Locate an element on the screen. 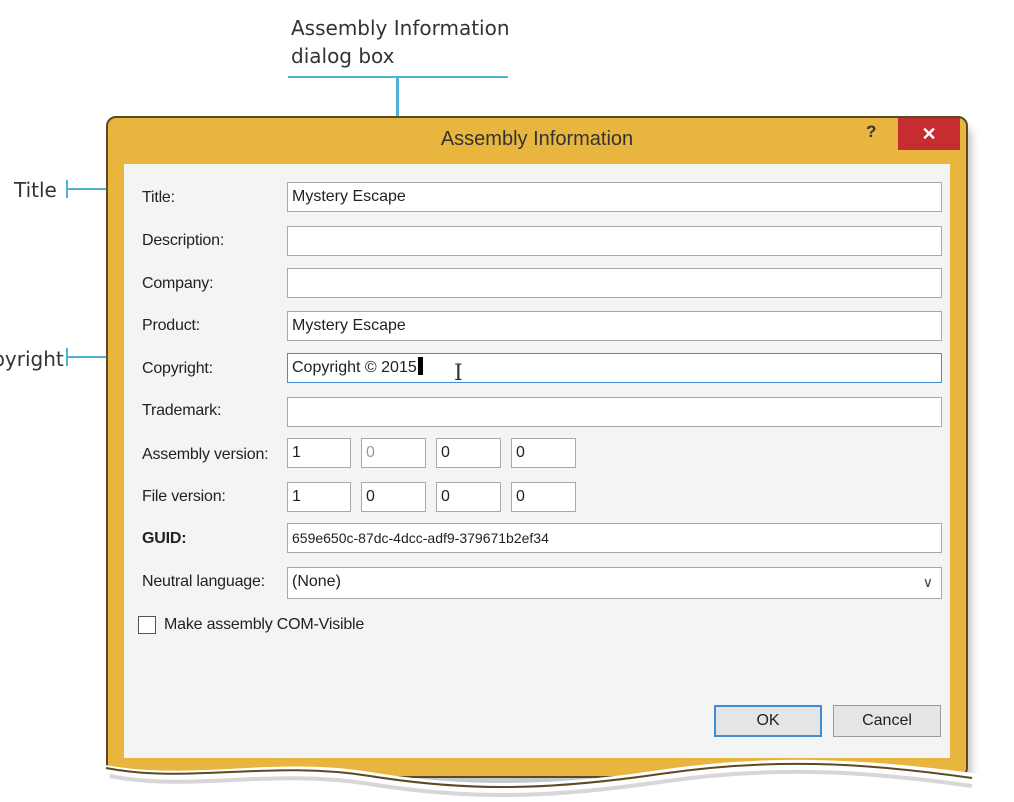 Image resolution: width=1014 pixels, height=802 pixels. copyright-label: Copyright: is located at coordinates (177, 368).